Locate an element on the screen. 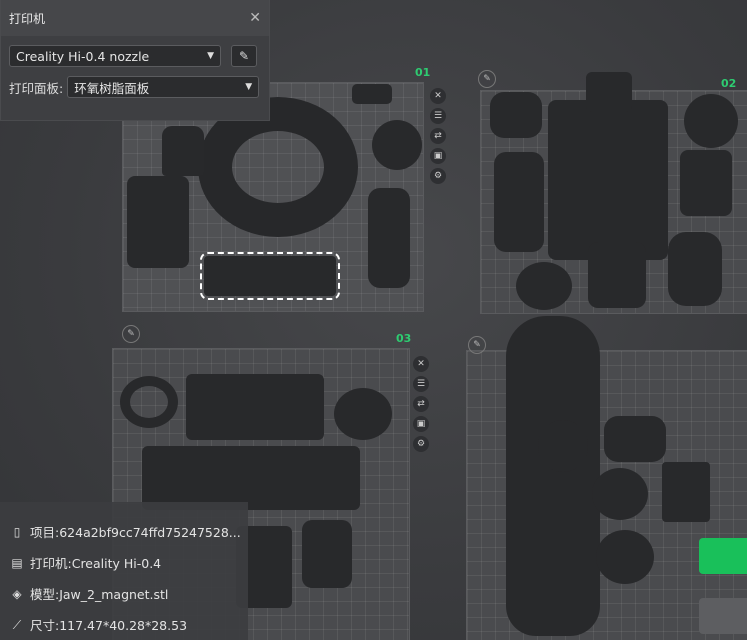 The image size is (747, 640). plate-number-02: 02 is located at coordinates (729, 83).